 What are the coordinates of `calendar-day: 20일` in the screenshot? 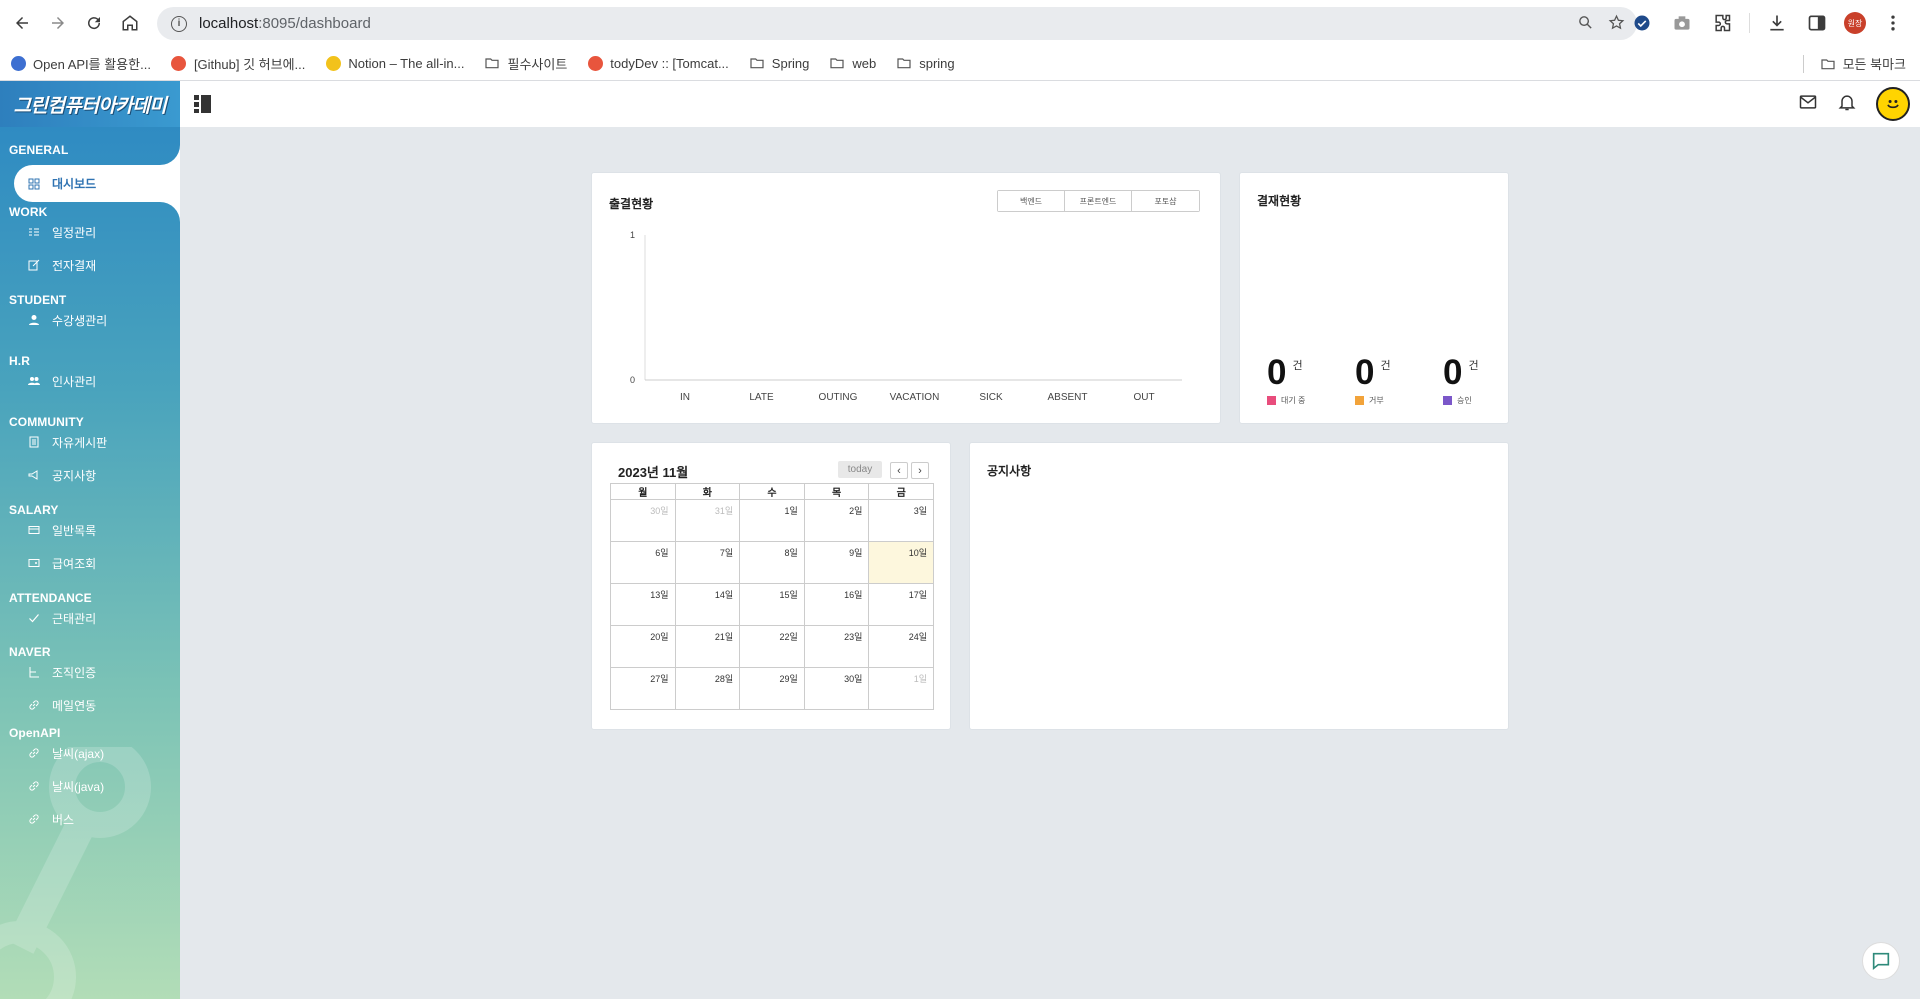 It's located at (643, 646).